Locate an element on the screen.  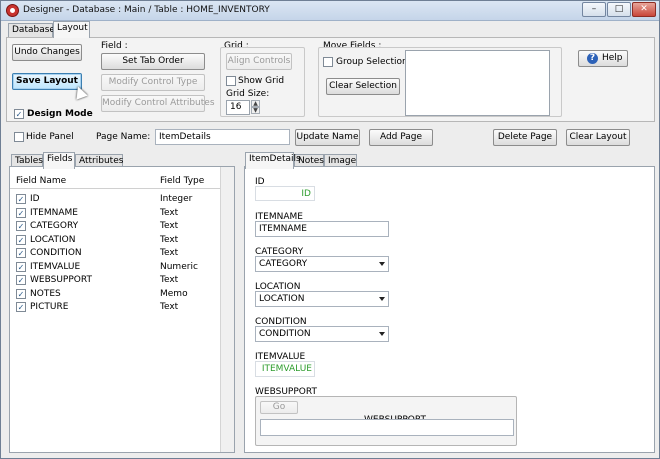
grid-size-label: Grid Size: is located at coordinates (248, 94).